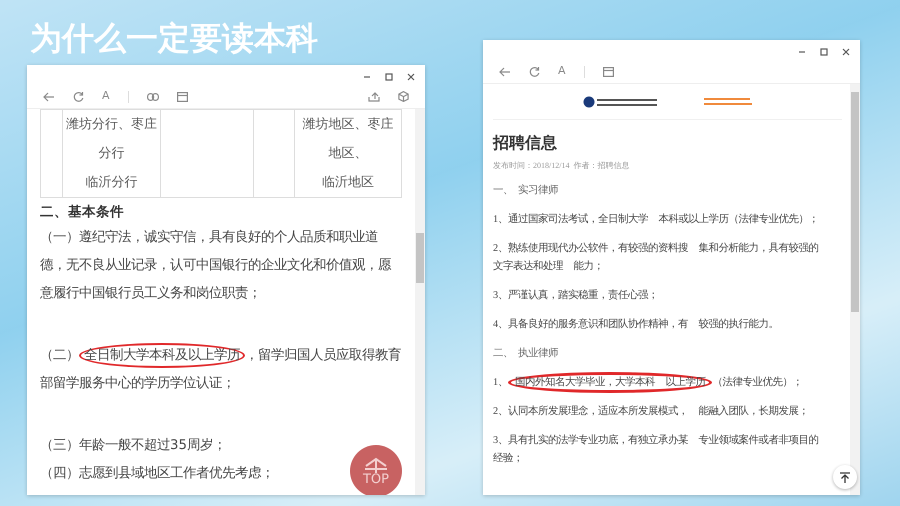 Image resolution: width=900 pixels, height=506 pixels. Describe the element at coordinates (403, 96) in the screenshot. I see `cube-icon` at that location.